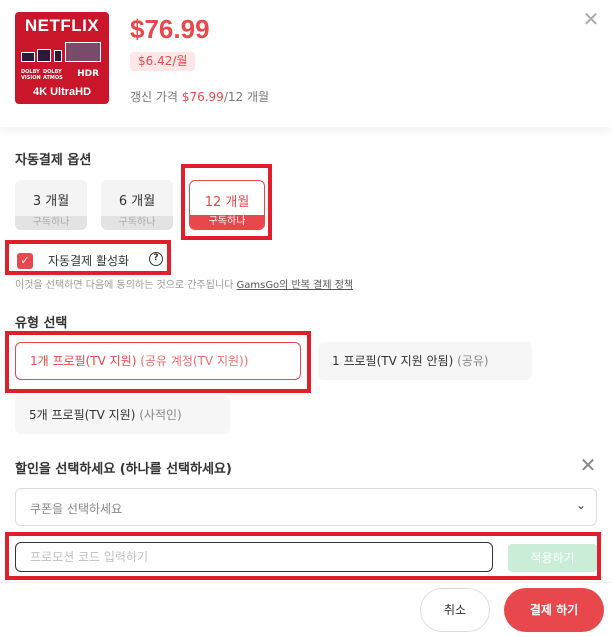 The width and height of the screenshot is (612, 637). I want to click on type-option-private: 5개 프로필(TV 지원) (사적인), so click(122, 415).